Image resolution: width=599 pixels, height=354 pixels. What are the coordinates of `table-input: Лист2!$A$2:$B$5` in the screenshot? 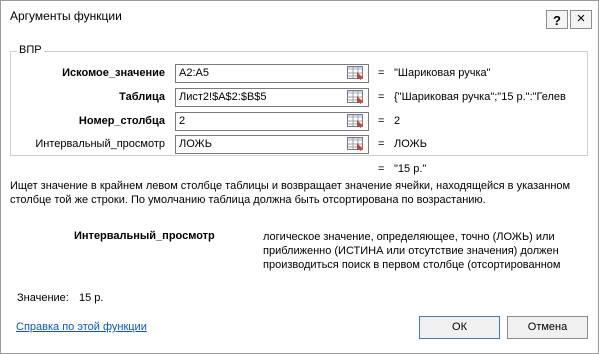 It's located at (272, 97).